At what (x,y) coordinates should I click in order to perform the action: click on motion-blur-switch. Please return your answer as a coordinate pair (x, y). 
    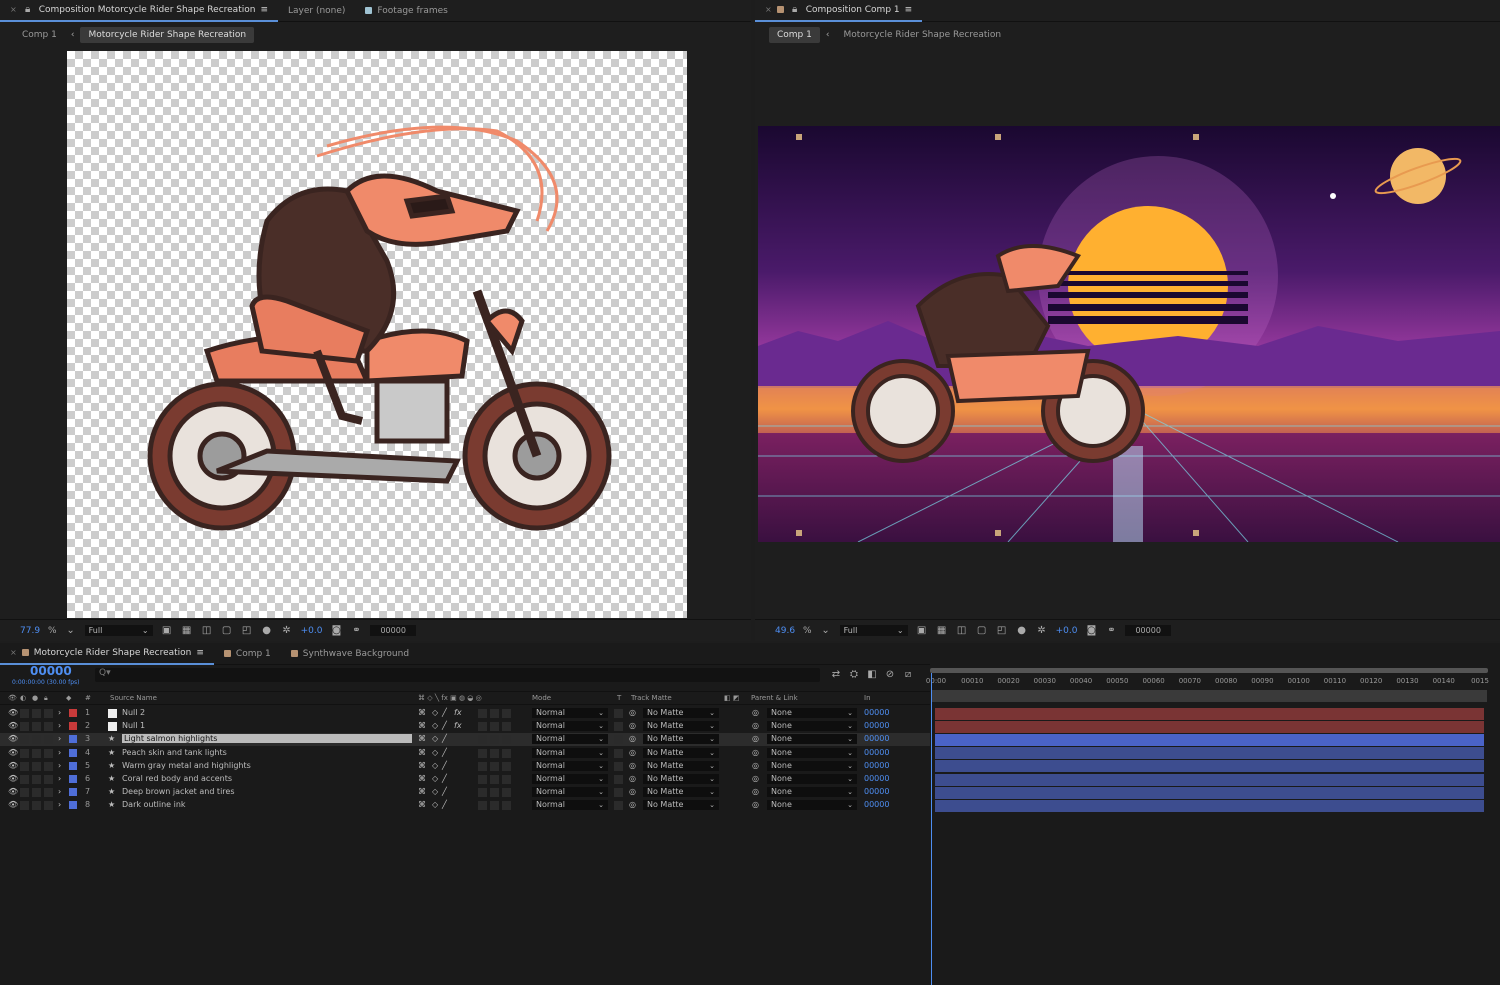
    Looking at the image, I should click on (482, 713).